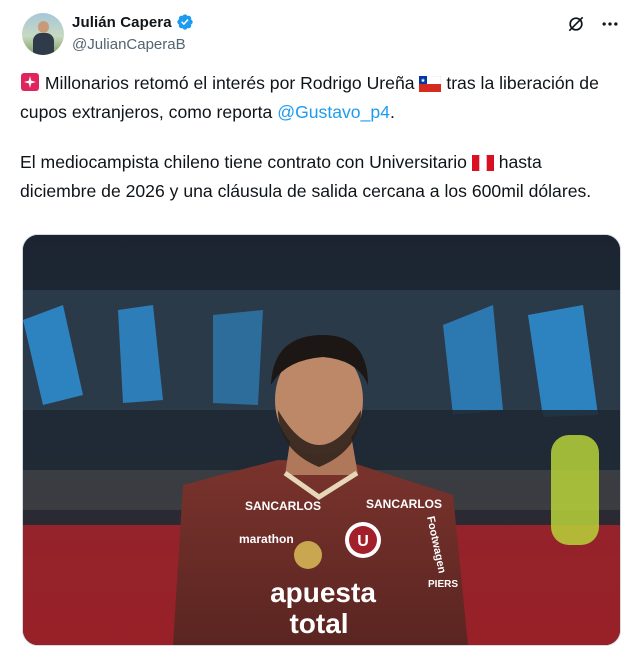 The height and width of the screenshot is (646, 640). I want to click on tweet-top-actions, so click(593, 26).